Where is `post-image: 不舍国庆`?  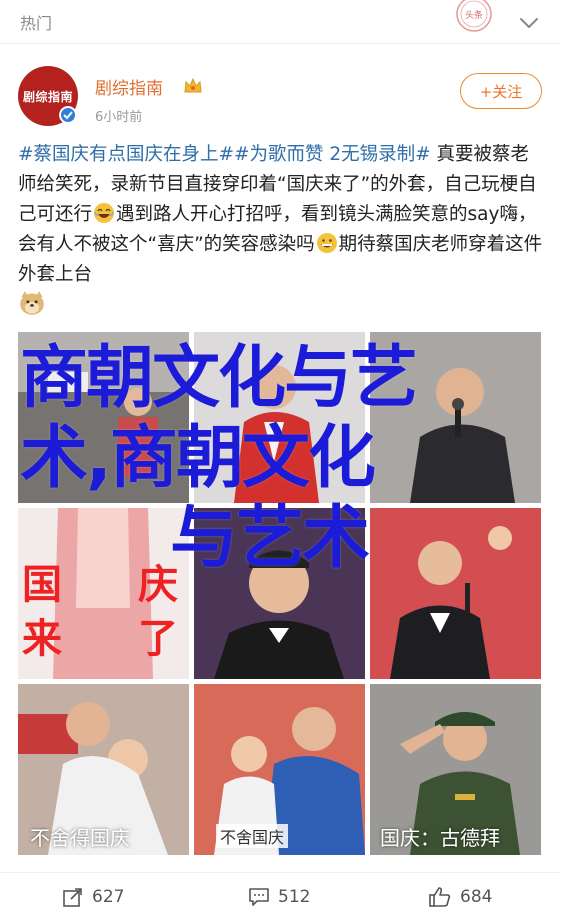
post-image: 不舍国庆 is located at coordinates (279, 769).